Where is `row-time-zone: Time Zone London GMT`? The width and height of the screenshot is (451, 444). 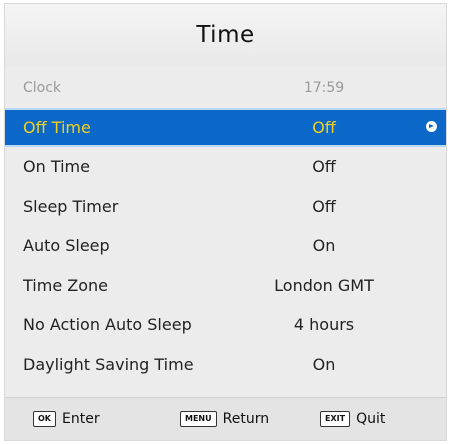
row-time-zone: Time Zone London GMT is located at coordinates (225, 286).